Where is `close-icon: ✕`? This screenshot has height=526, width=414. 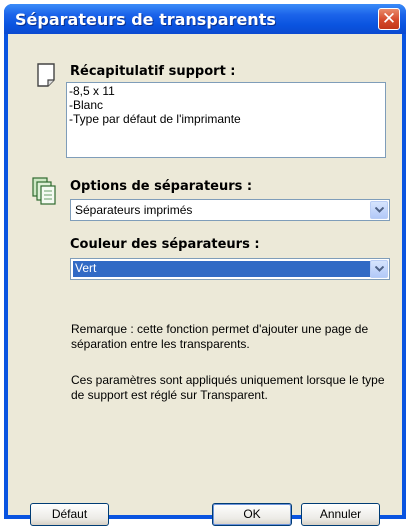 close-icon: ✕ is located at coordinates (389, 19).